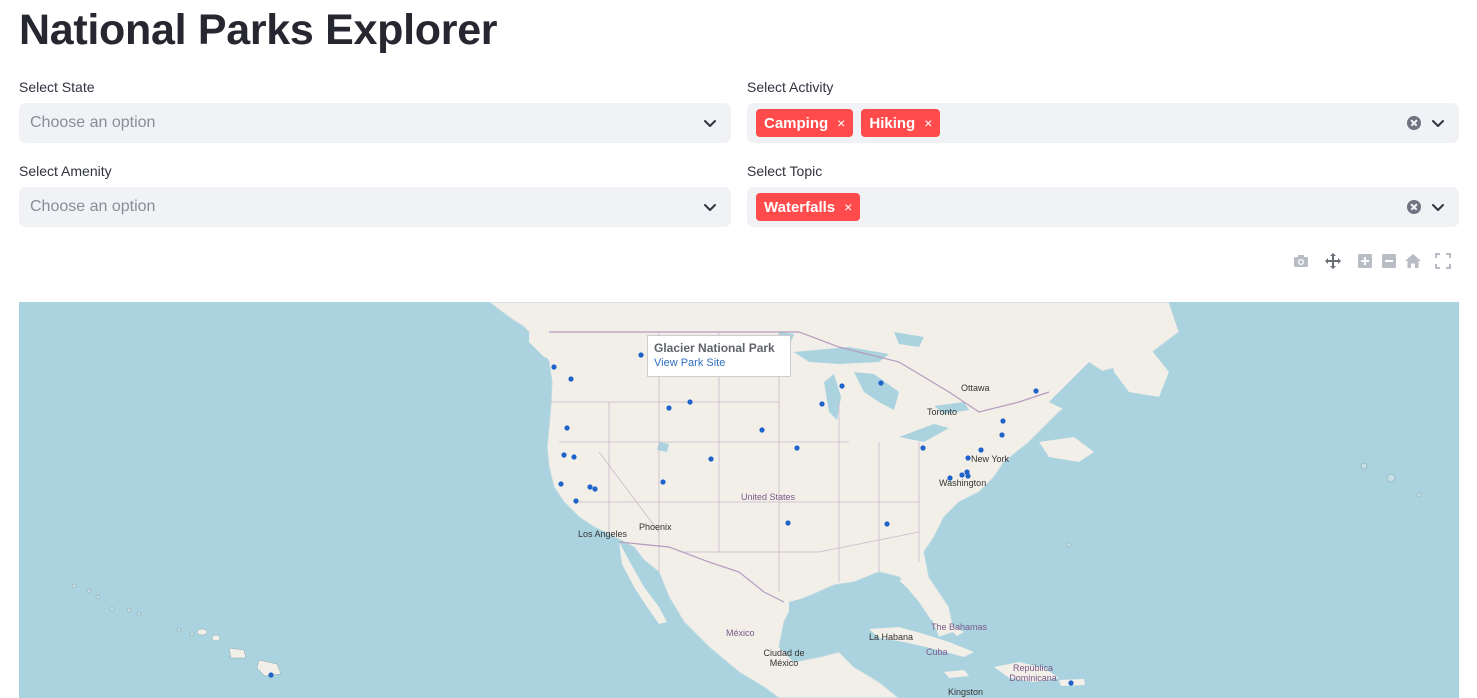 This screenshot has width=1477, height=698. Describe the element at coordinates (956, 674) in the screenshot. I see `jamaica-land` at that location.